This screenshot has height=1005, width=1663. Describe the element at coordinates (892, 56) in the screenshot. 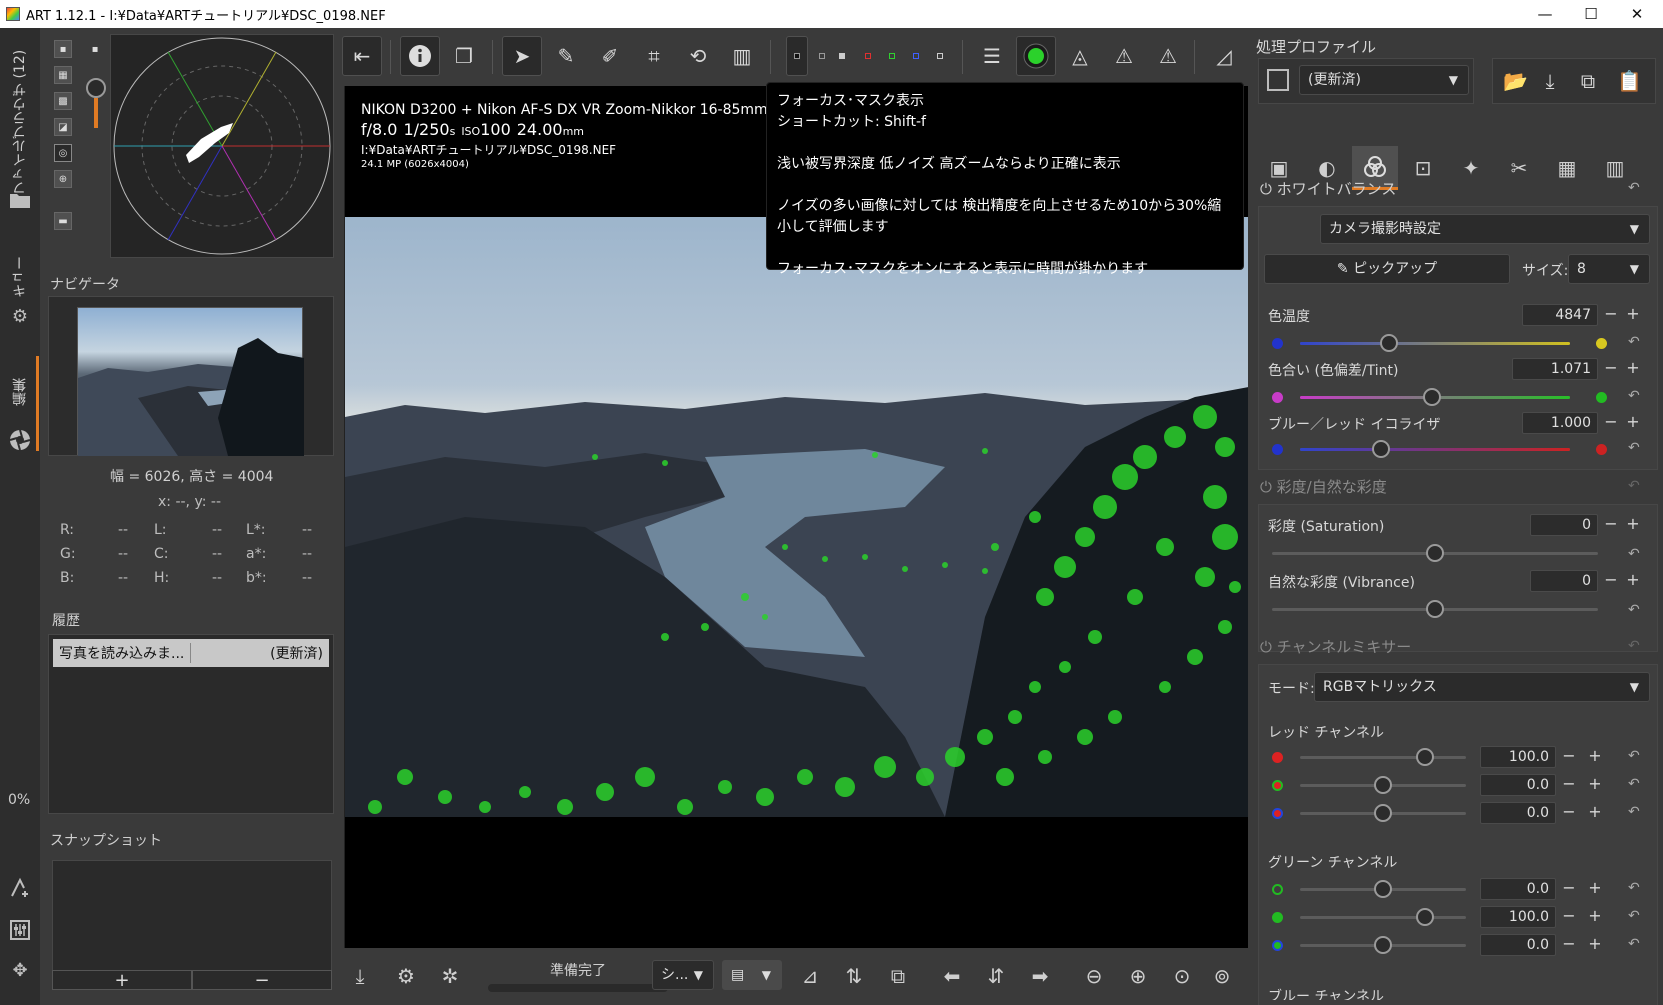

I see `preview-green-icon` at that location.